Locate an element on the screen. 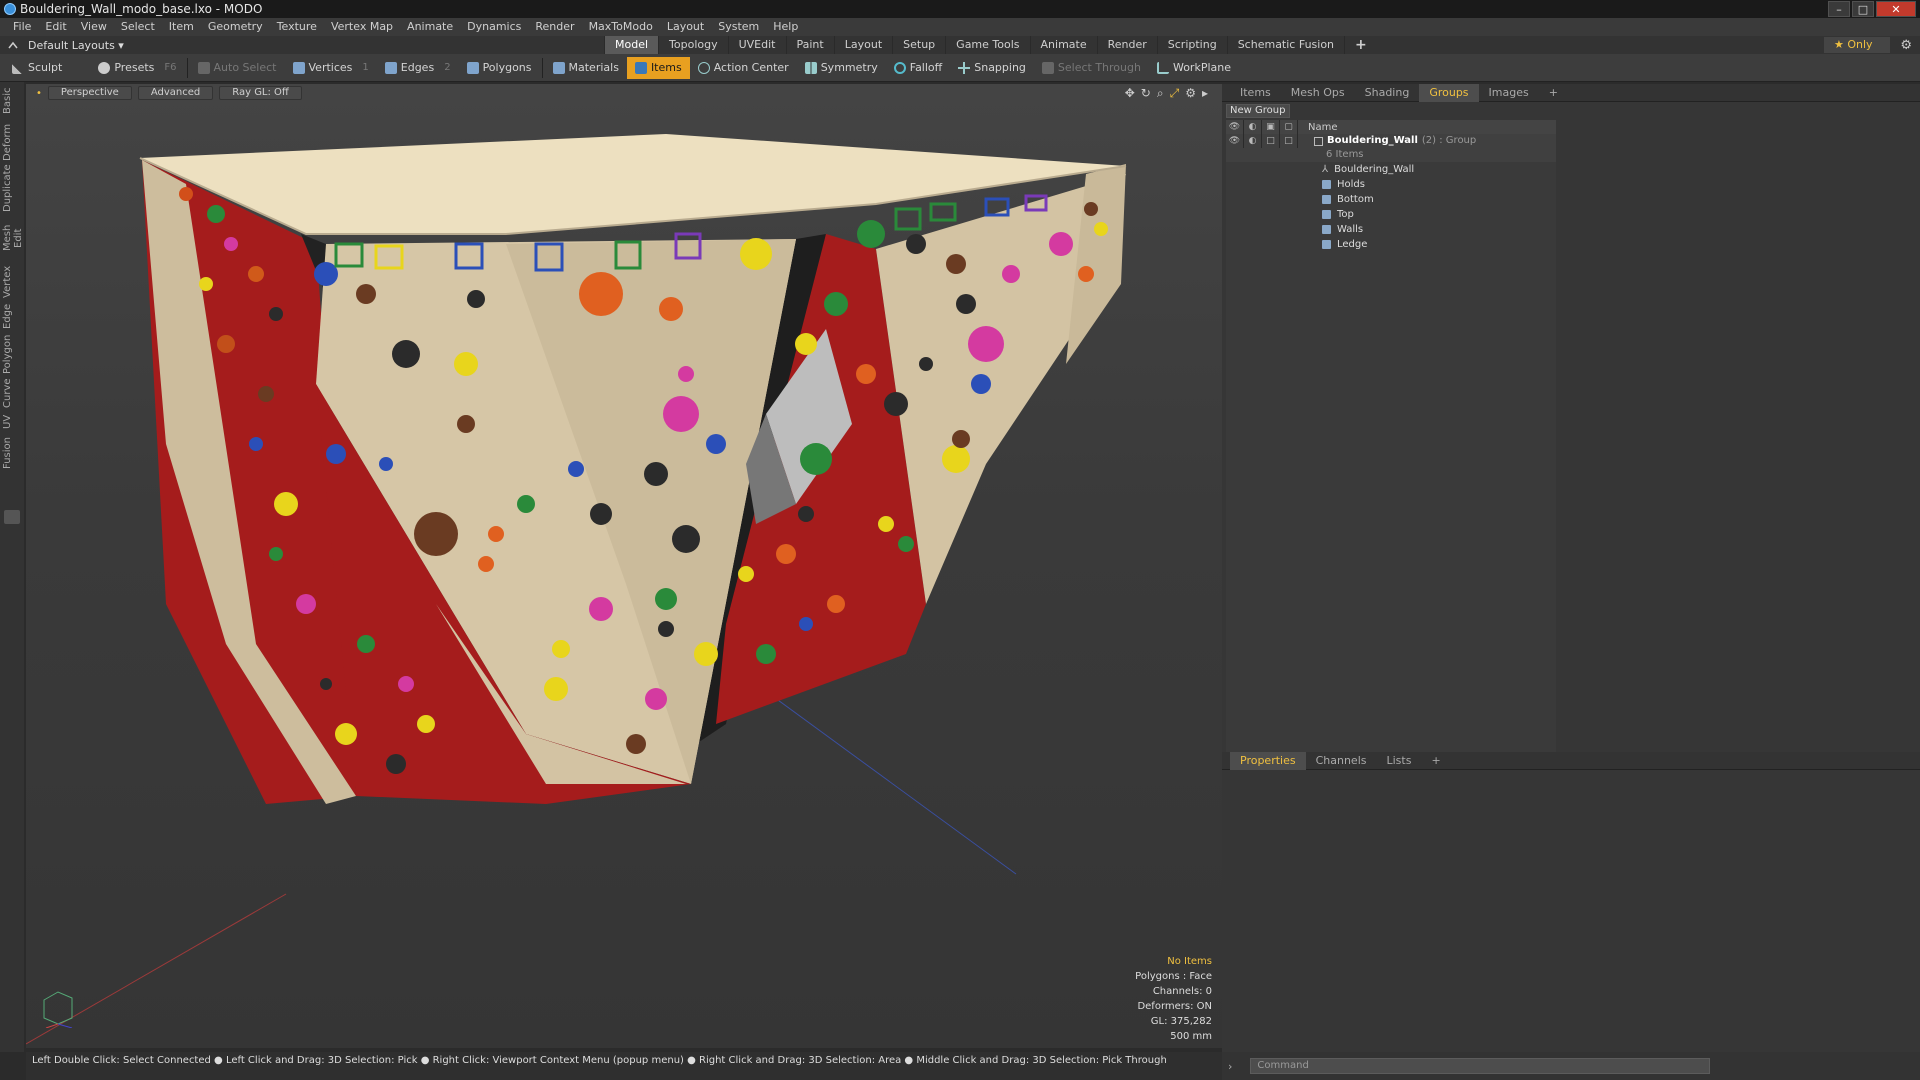 Image resolution: width=1920 pixels, height=1080 pixels. layout-collapse-icon is located at coordinates (13, 45).